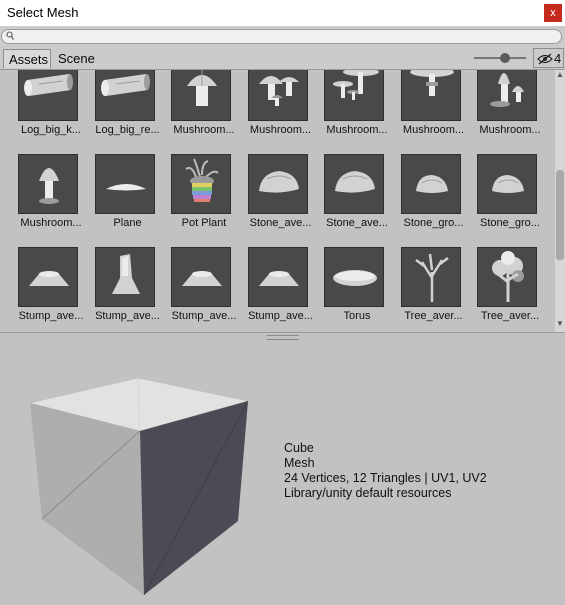  I want to click on hidden-items-toggle: 4, so click(548, 58).